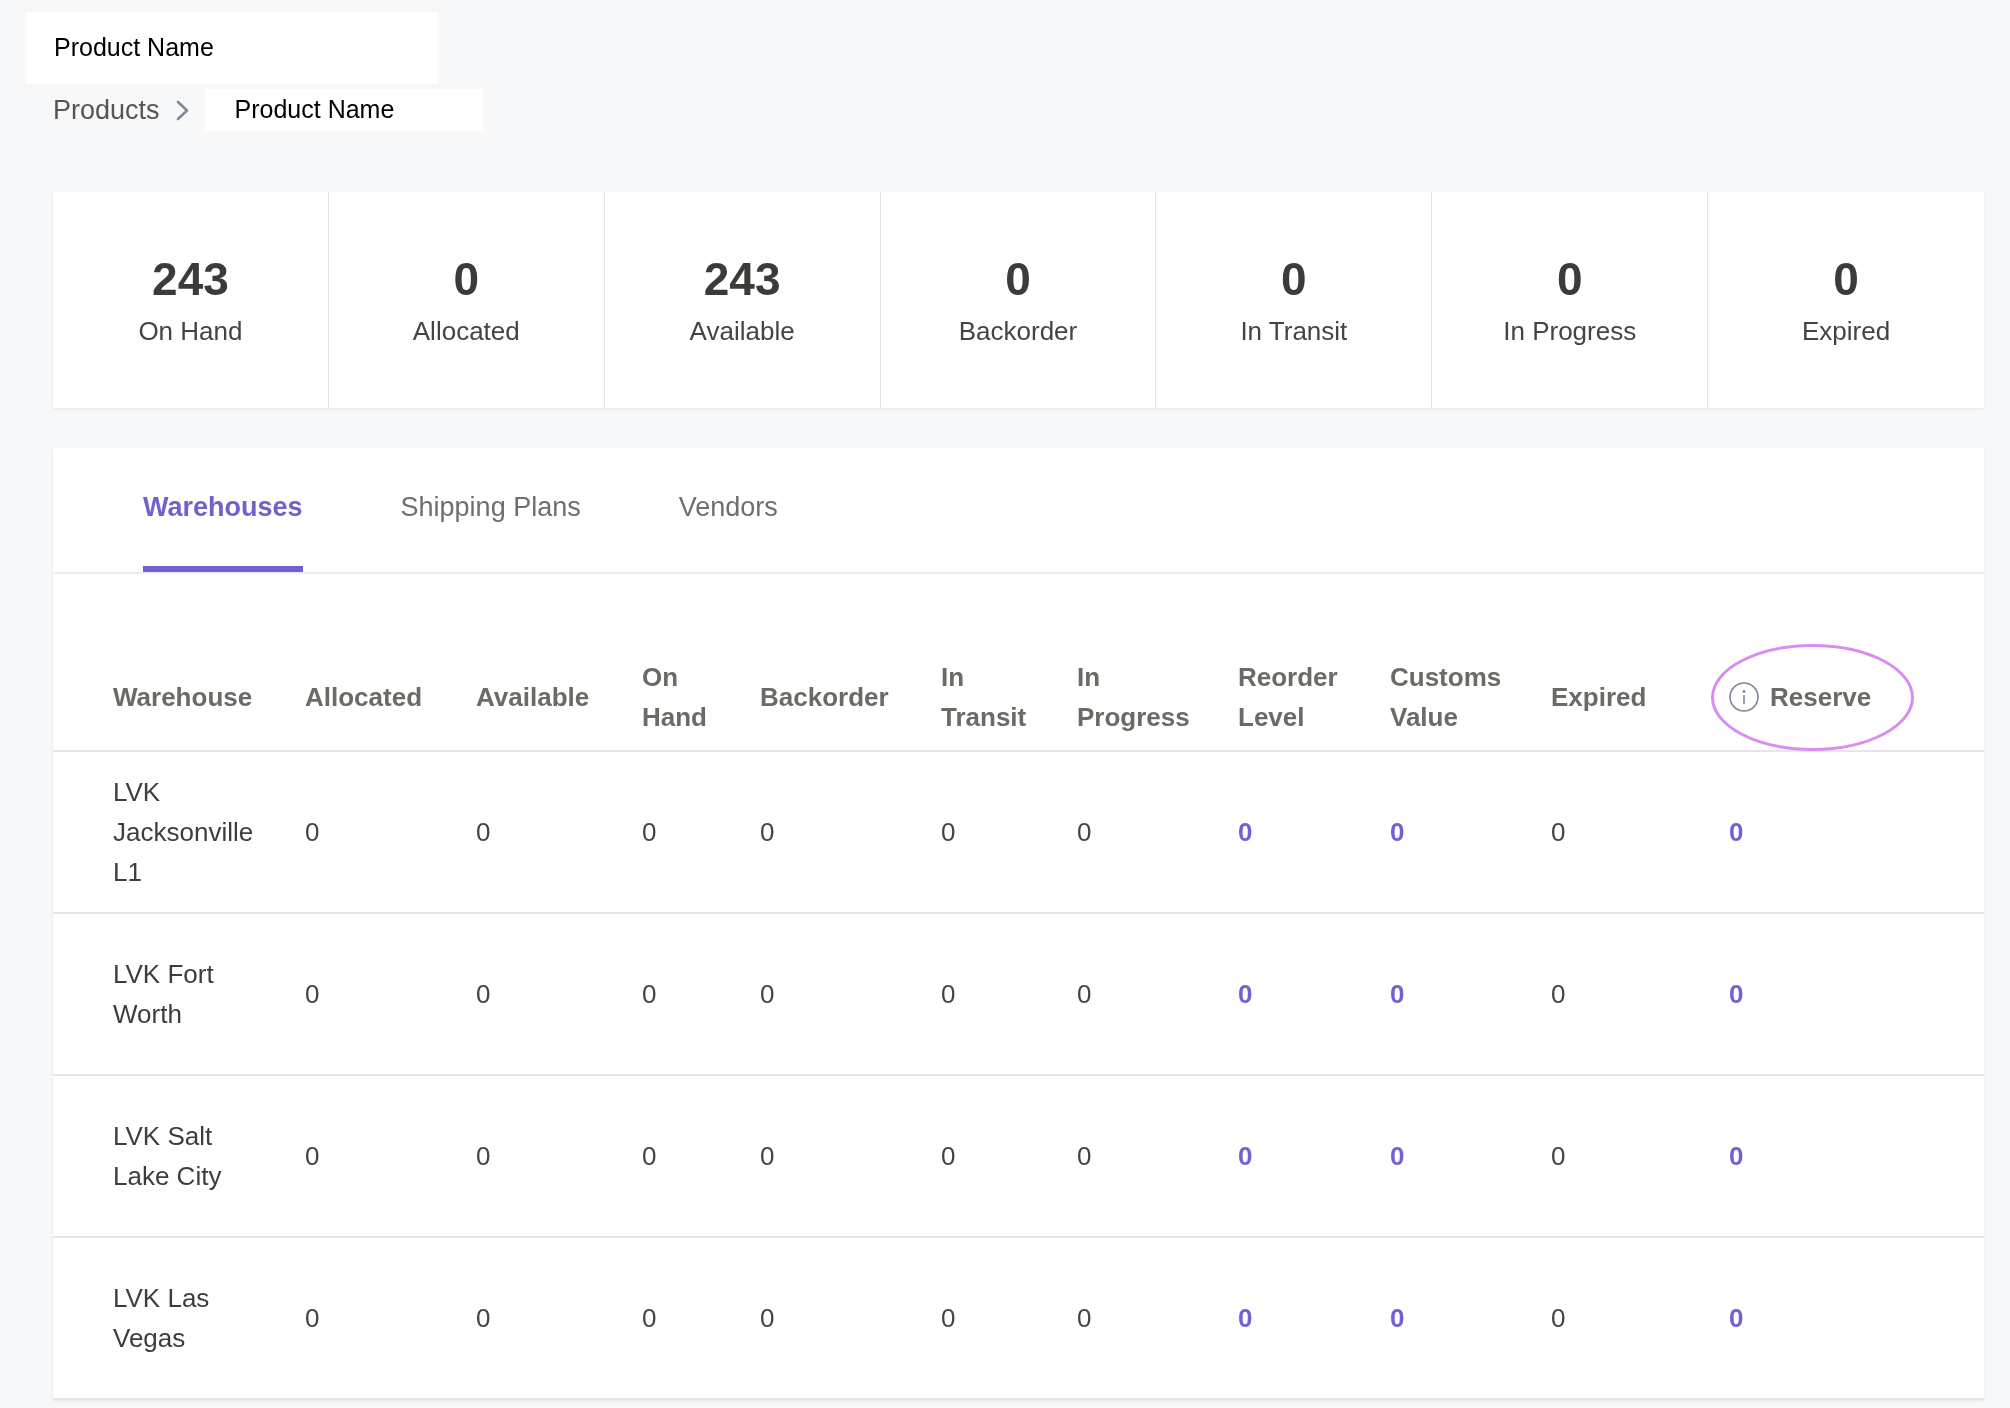 The width and height of the screenshot is (2010, 1408). I want to click on warehouse-name: LVK Salt Lake City, so click(168, 1156).